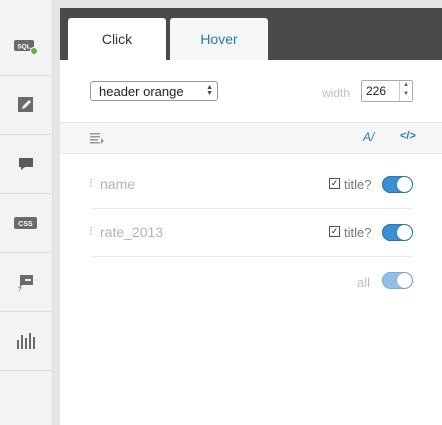 The image size is (442, 425). I want to click on chart-icon, so click(26, 341).